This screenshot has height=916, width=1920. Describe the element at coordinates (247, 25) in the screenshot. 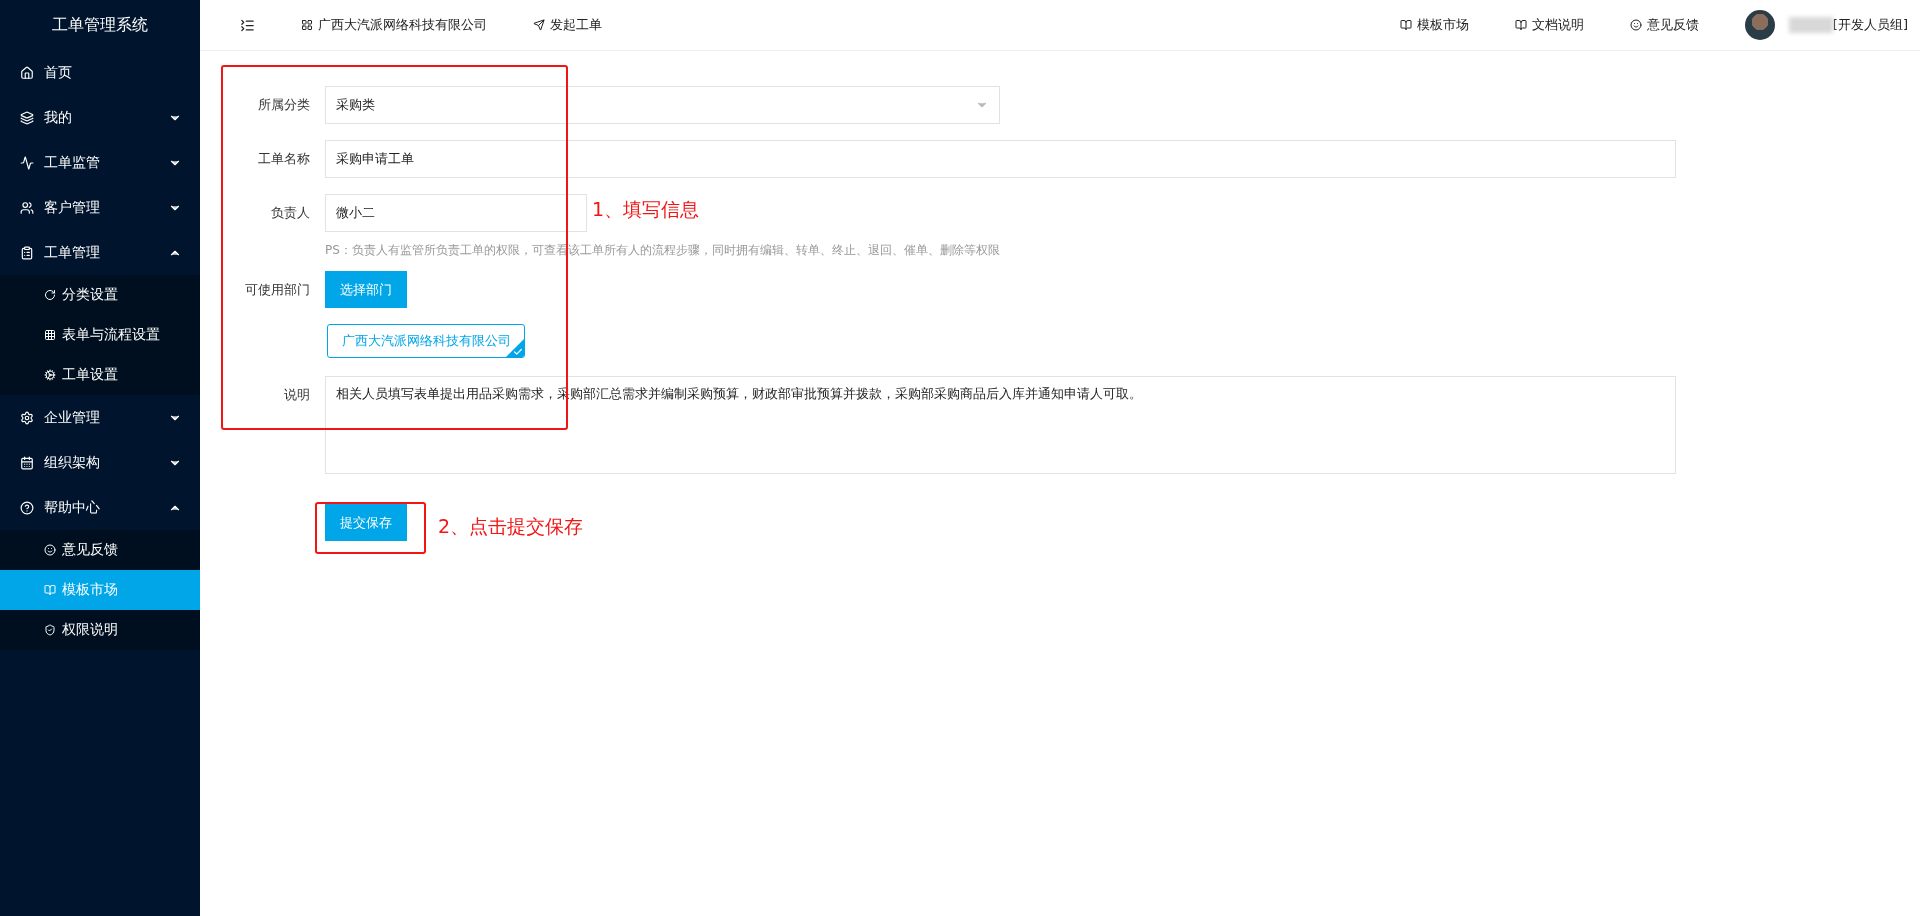

I see `menu-icon` at that location.